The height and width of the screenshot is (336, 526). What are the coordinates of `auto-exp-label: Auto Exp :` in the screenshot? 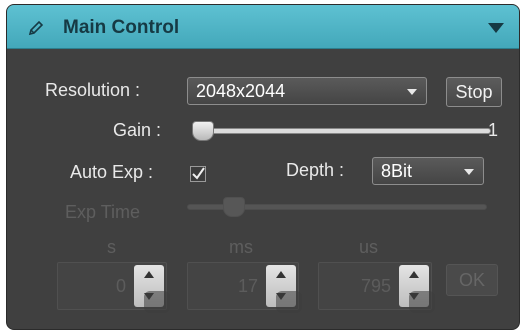 It's located at (112, 172).